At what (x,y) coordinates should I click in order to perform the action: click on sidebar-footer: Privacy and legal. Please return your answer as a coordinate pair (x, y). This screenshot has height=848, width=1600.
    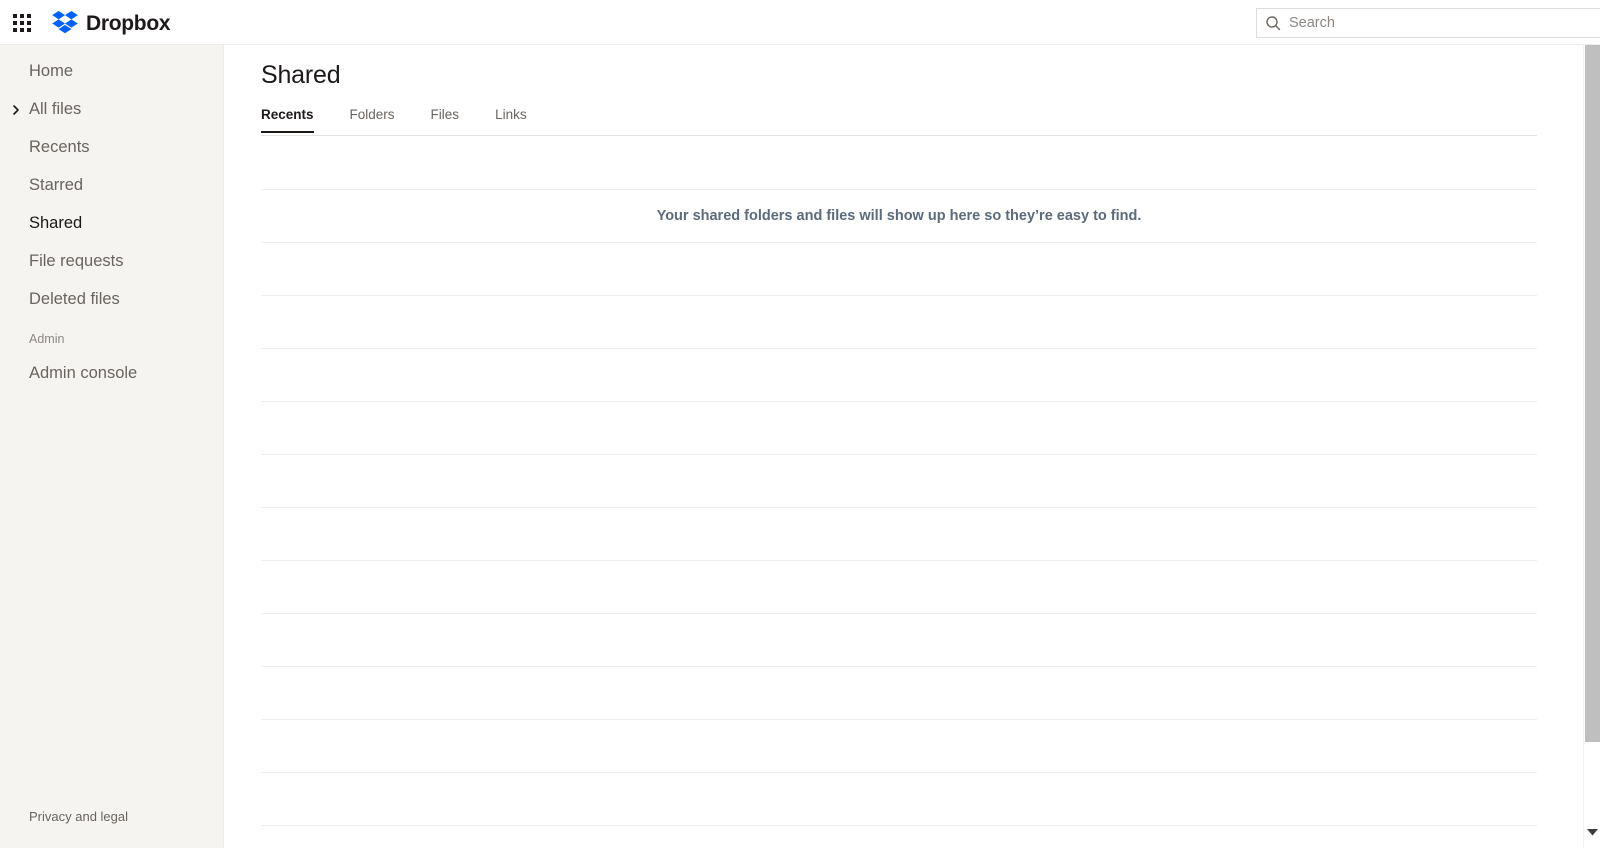
    Looking at the image, I should click on (112, 817).